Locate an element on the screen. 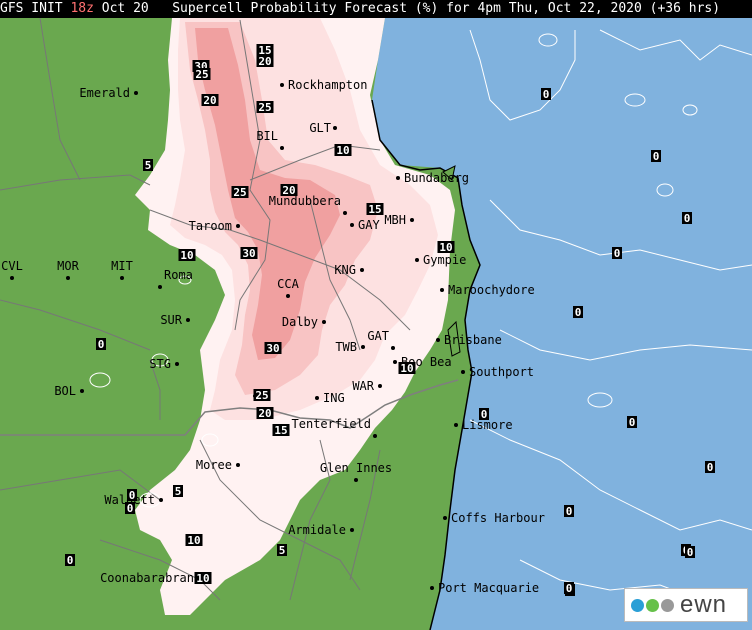  city-southport: Southport is located at coordinates (497, 372).